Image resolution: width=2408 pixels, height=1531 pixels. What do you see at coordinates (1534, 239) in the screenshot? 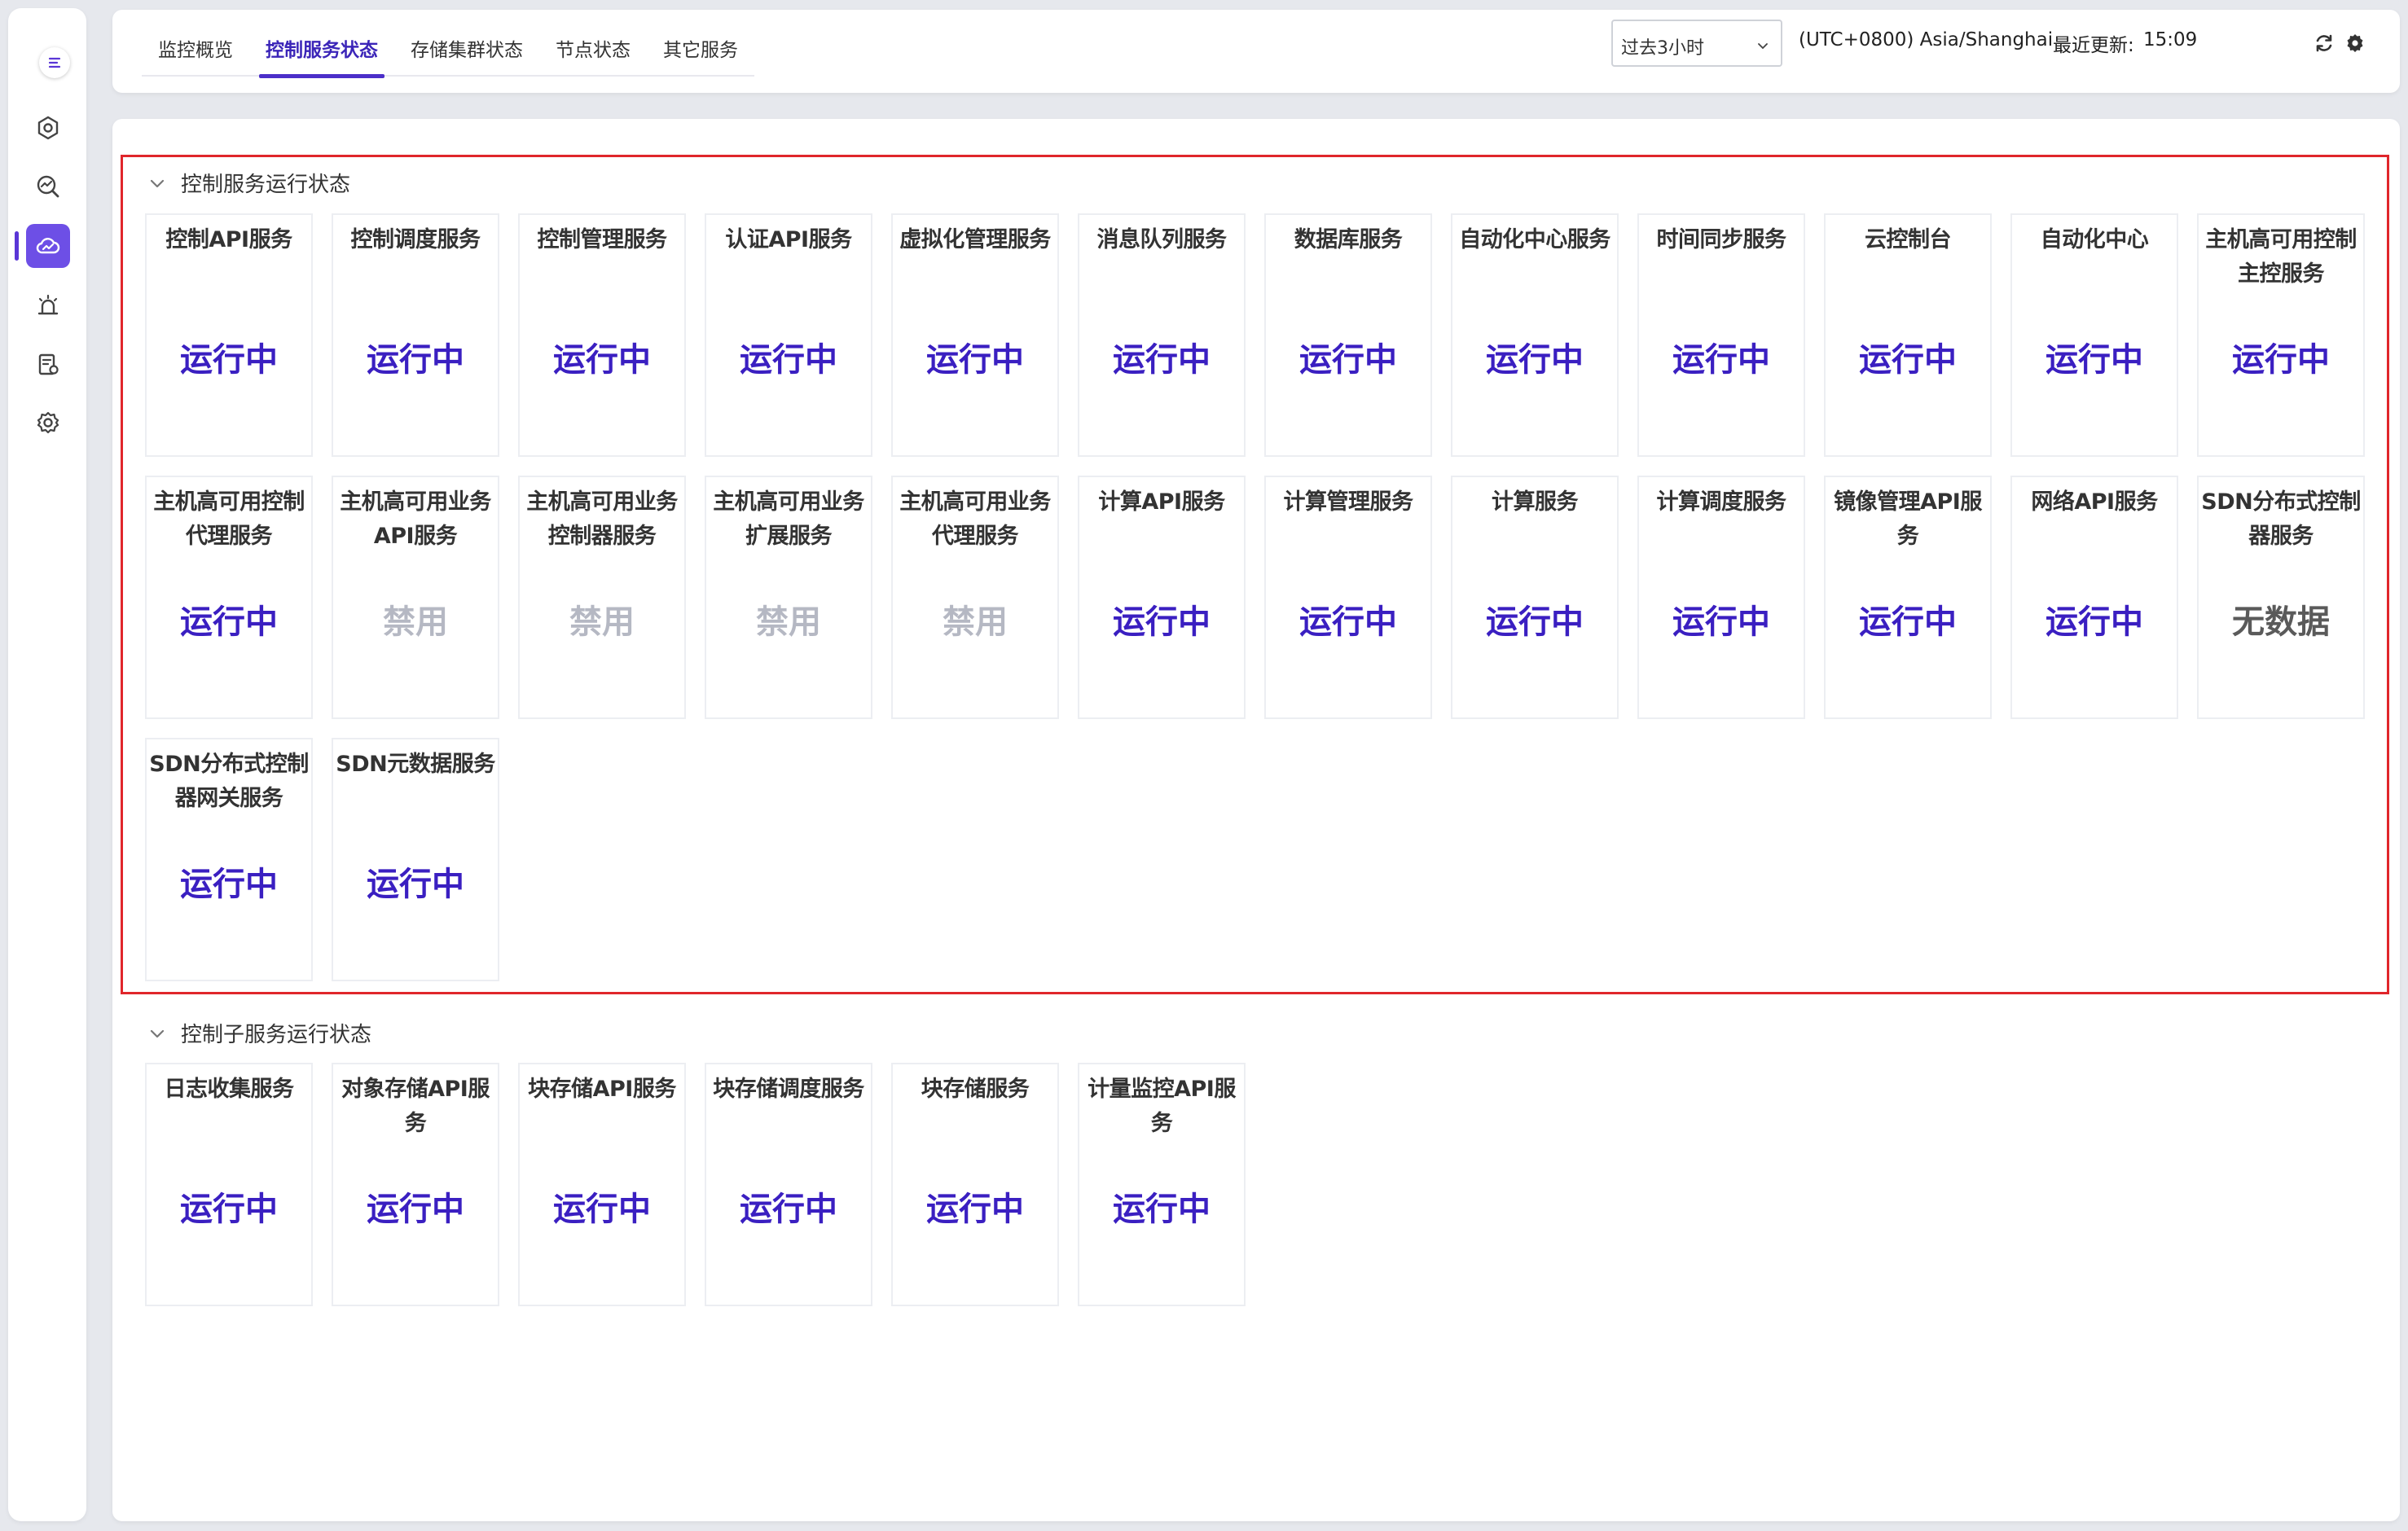
I see `service-name: 自动化中心服务` at bounding box center [1534, 239].